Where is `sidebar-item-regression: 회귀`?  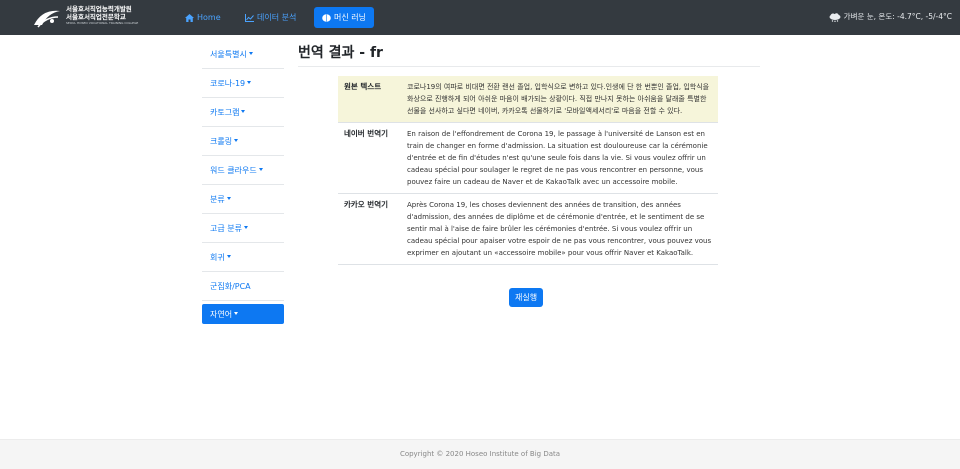
sidebar-item-regression: 회귀 is located at coordinates (243, 257).